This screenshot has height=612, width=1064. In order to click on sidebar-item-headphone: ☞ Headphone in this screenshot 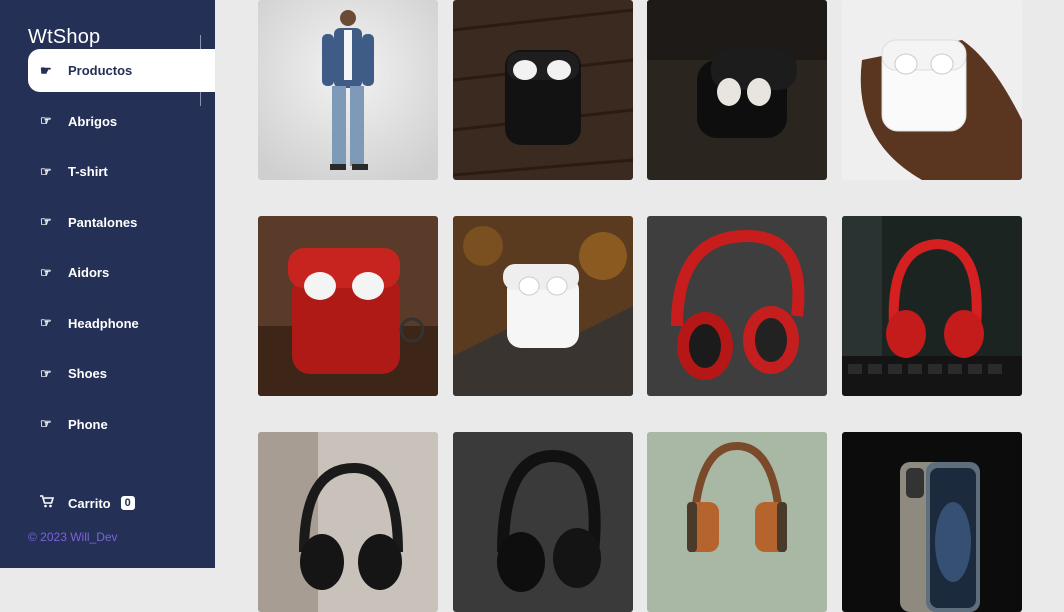, I will do `click(107, 323)`.